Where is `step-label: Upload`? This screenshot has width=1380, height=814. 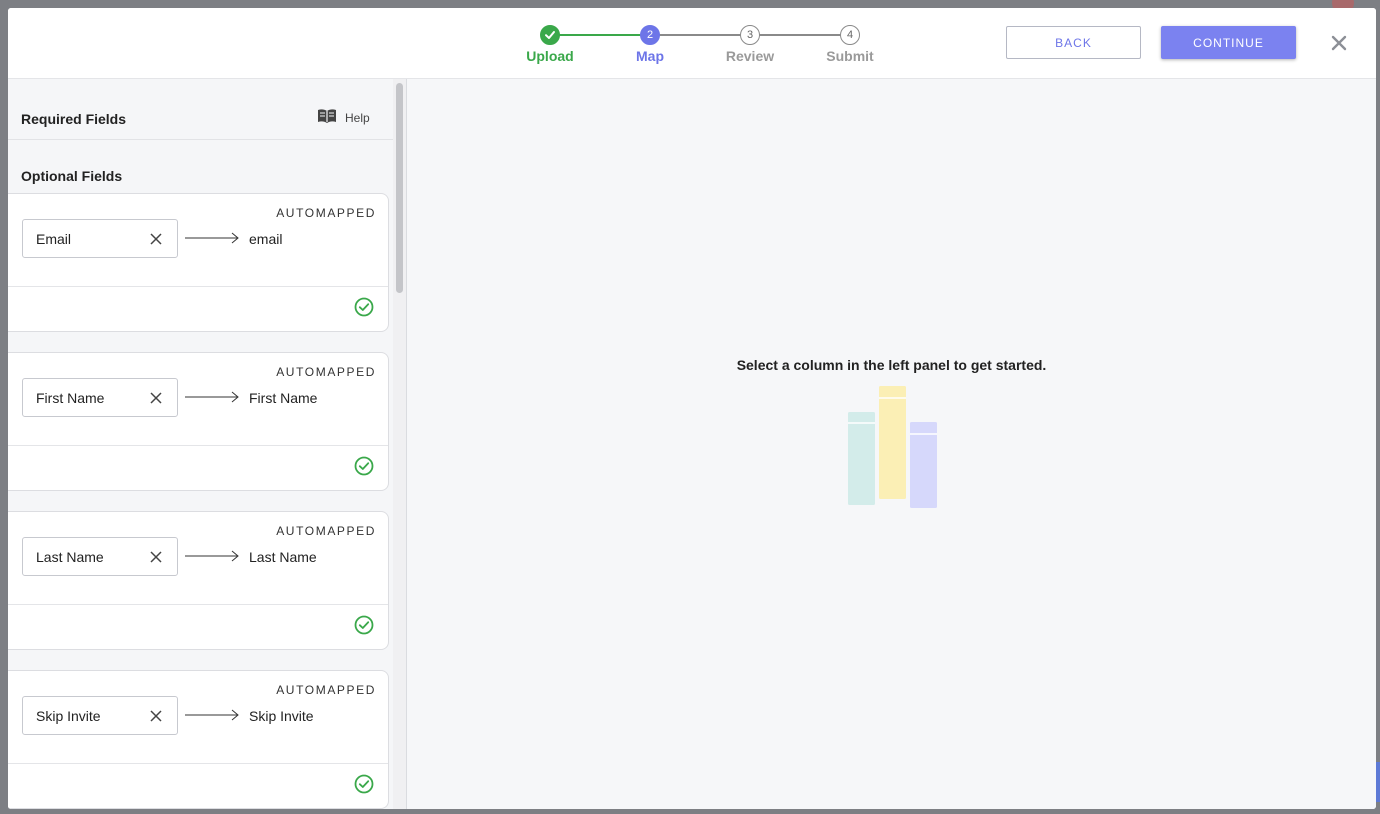 step-label: Upload is located at coordinates (550, 56).